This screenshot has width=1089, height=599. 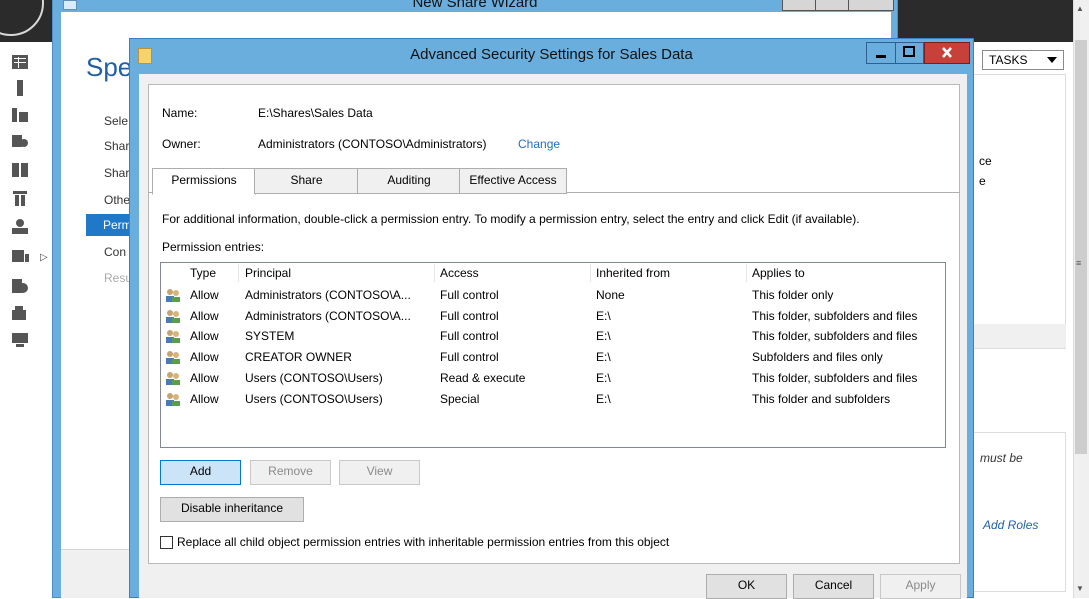 What do you see at coordinates (298, 357) in the screenshot?
I see `row-principal: CREATOR OWNER` at bounding box center [298, 357].